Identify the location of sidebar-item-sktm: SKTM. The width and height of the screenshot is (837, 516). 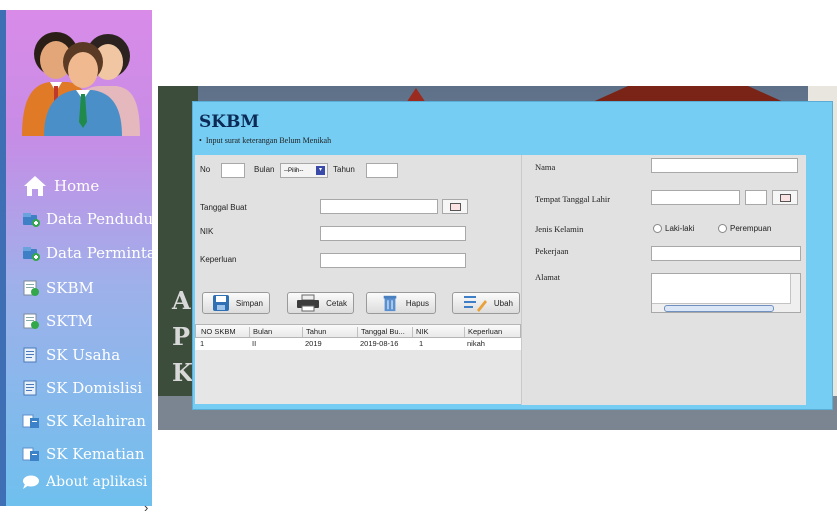
(57, 321).